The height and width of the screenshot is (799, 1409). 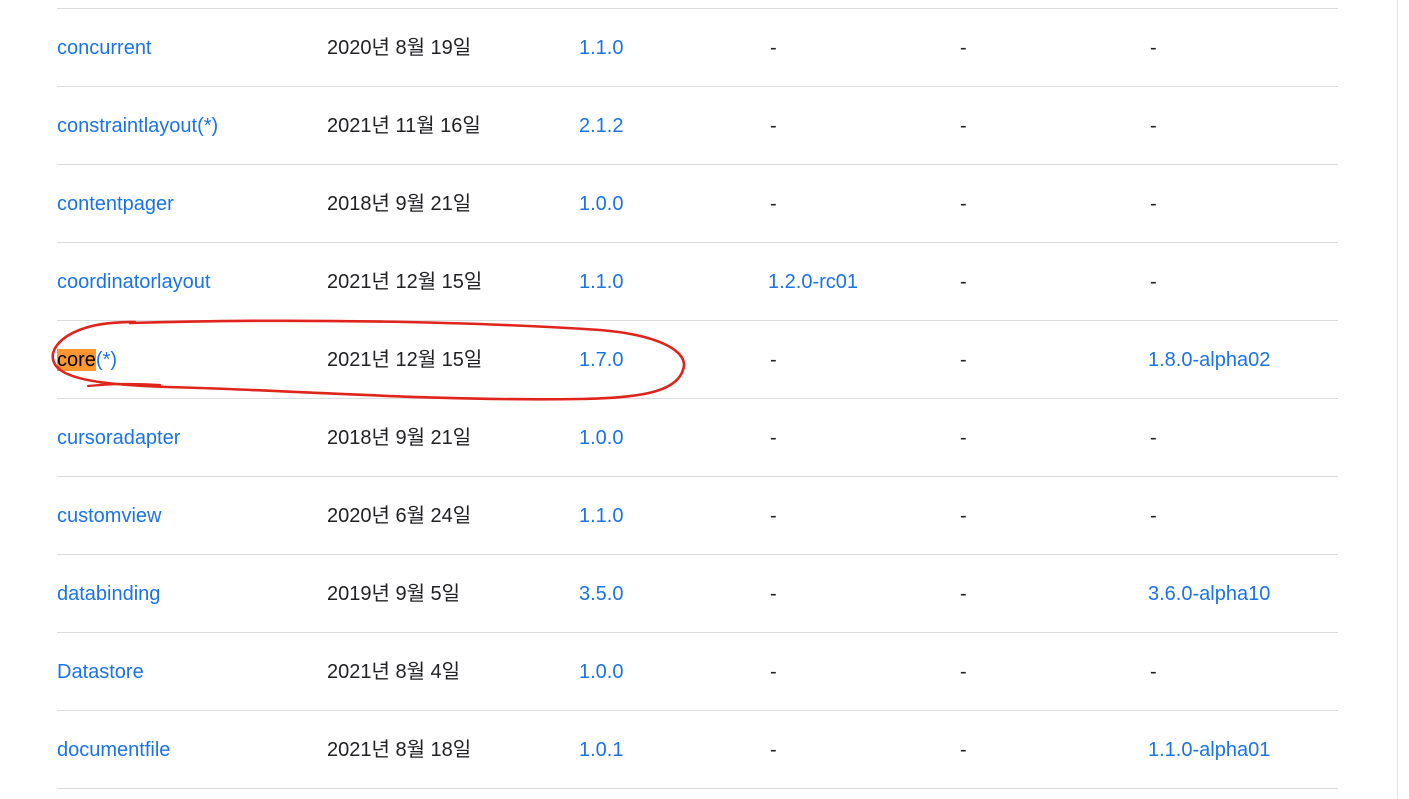 What do you see at coordinates (118, 438) in the screenshot?
I see `artifact-link: cursoradapter` at bounding box center [118, 438].